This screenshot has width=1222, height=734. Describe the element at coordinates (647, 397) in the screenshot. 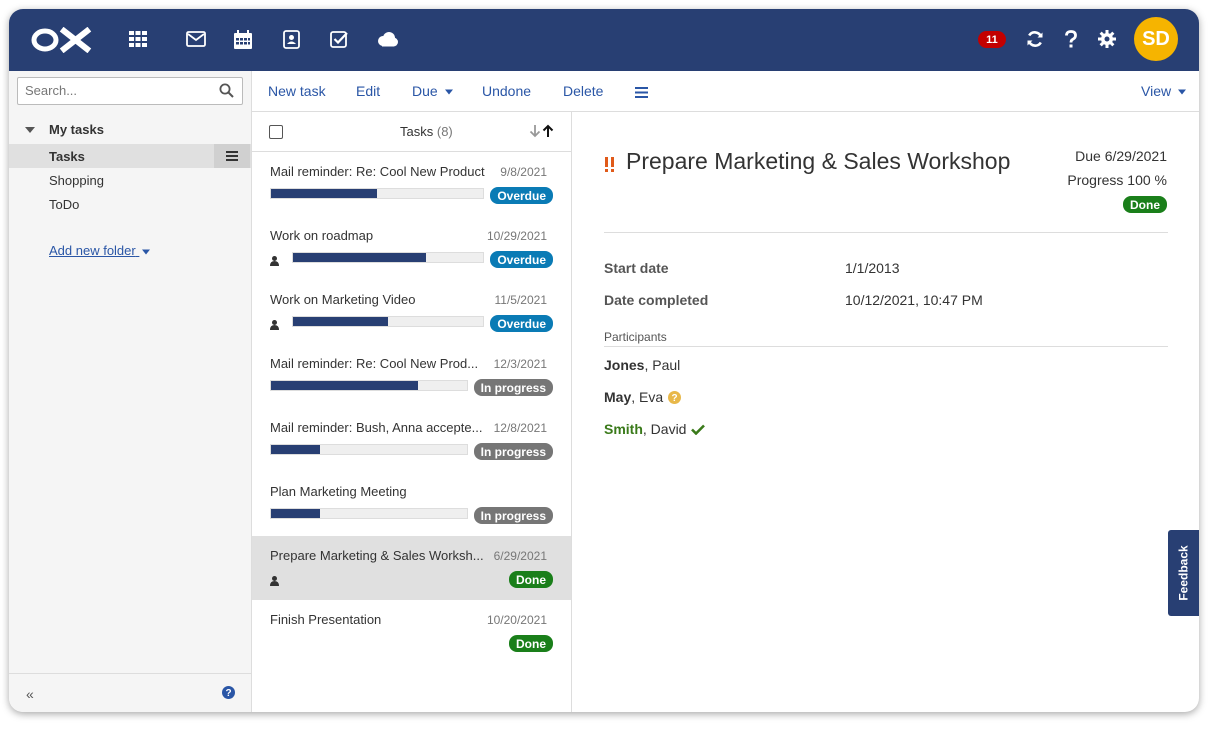

I see `participant-first-name: , Eva` at that location.